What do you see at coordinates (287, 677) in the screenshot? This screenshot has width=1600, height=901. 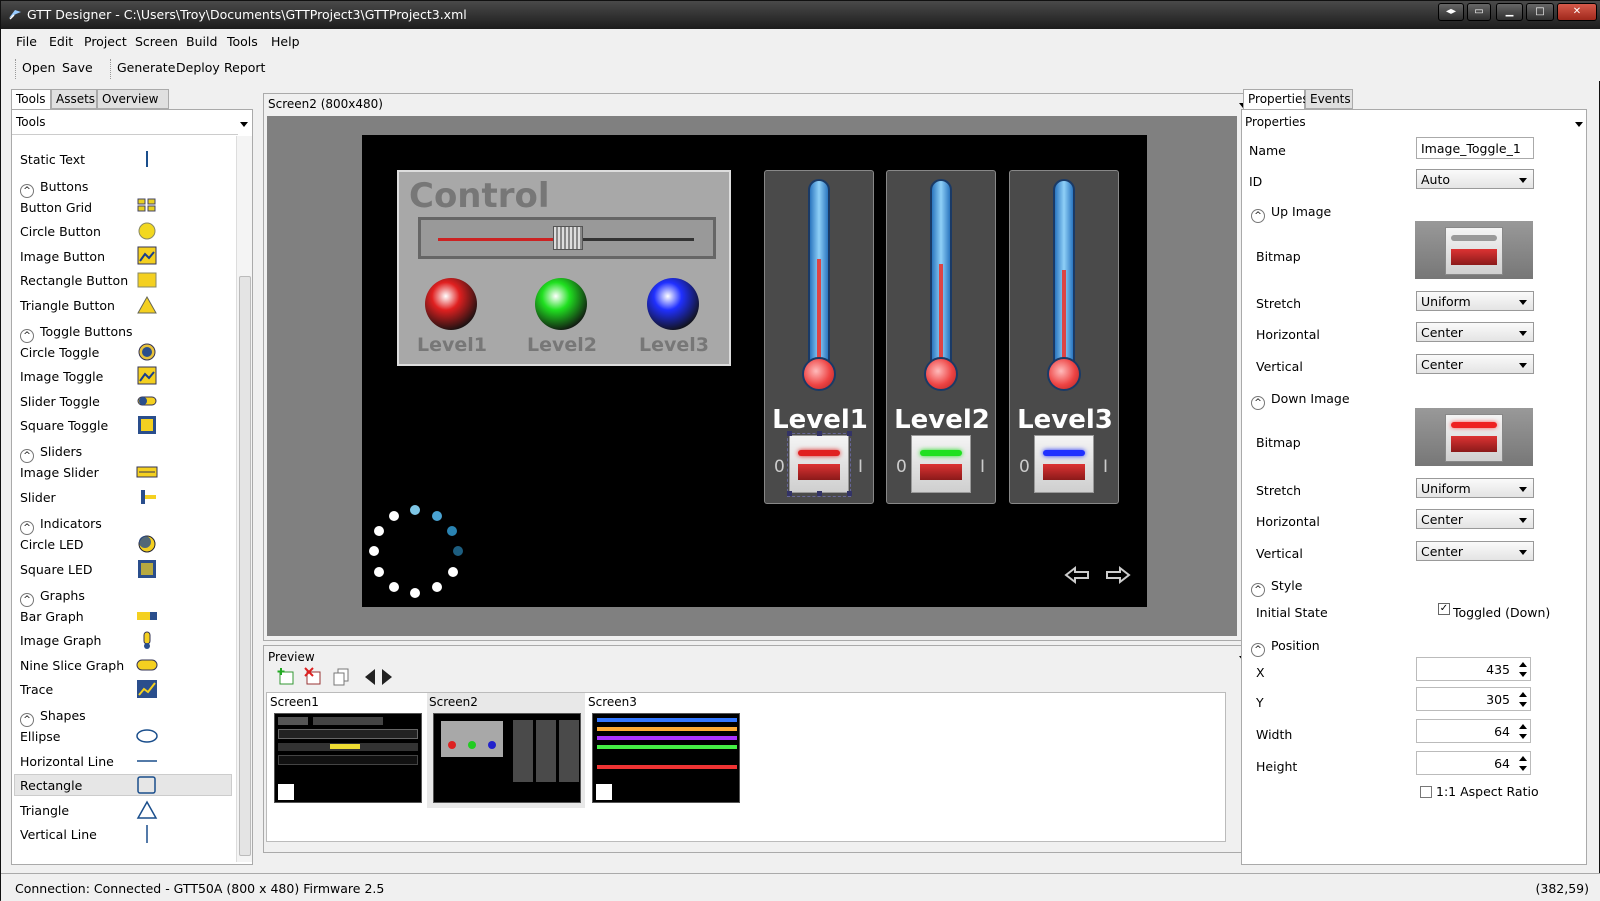 I see `add-screen-icon` at bounding box center [287, 677].